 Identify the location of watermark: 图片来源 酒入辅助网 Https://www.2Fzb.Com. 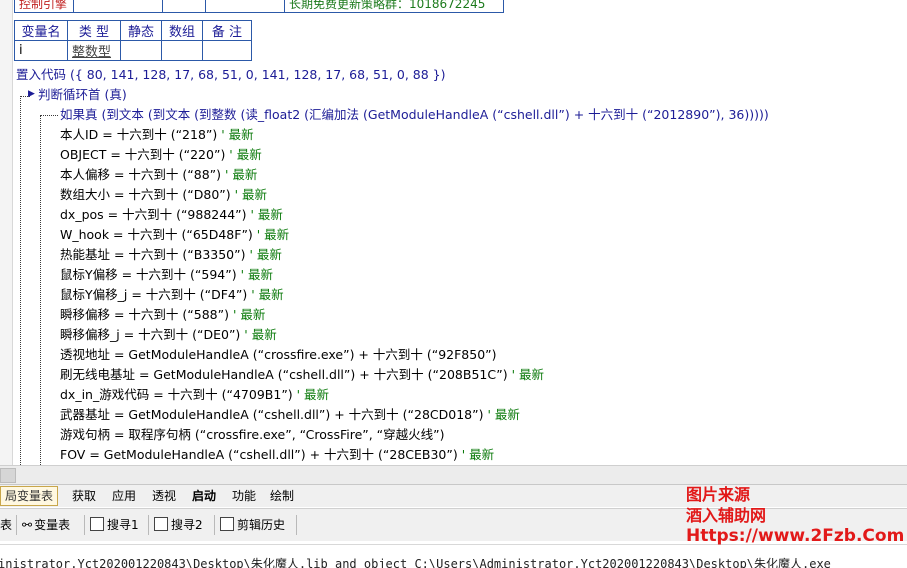
(795, 515).